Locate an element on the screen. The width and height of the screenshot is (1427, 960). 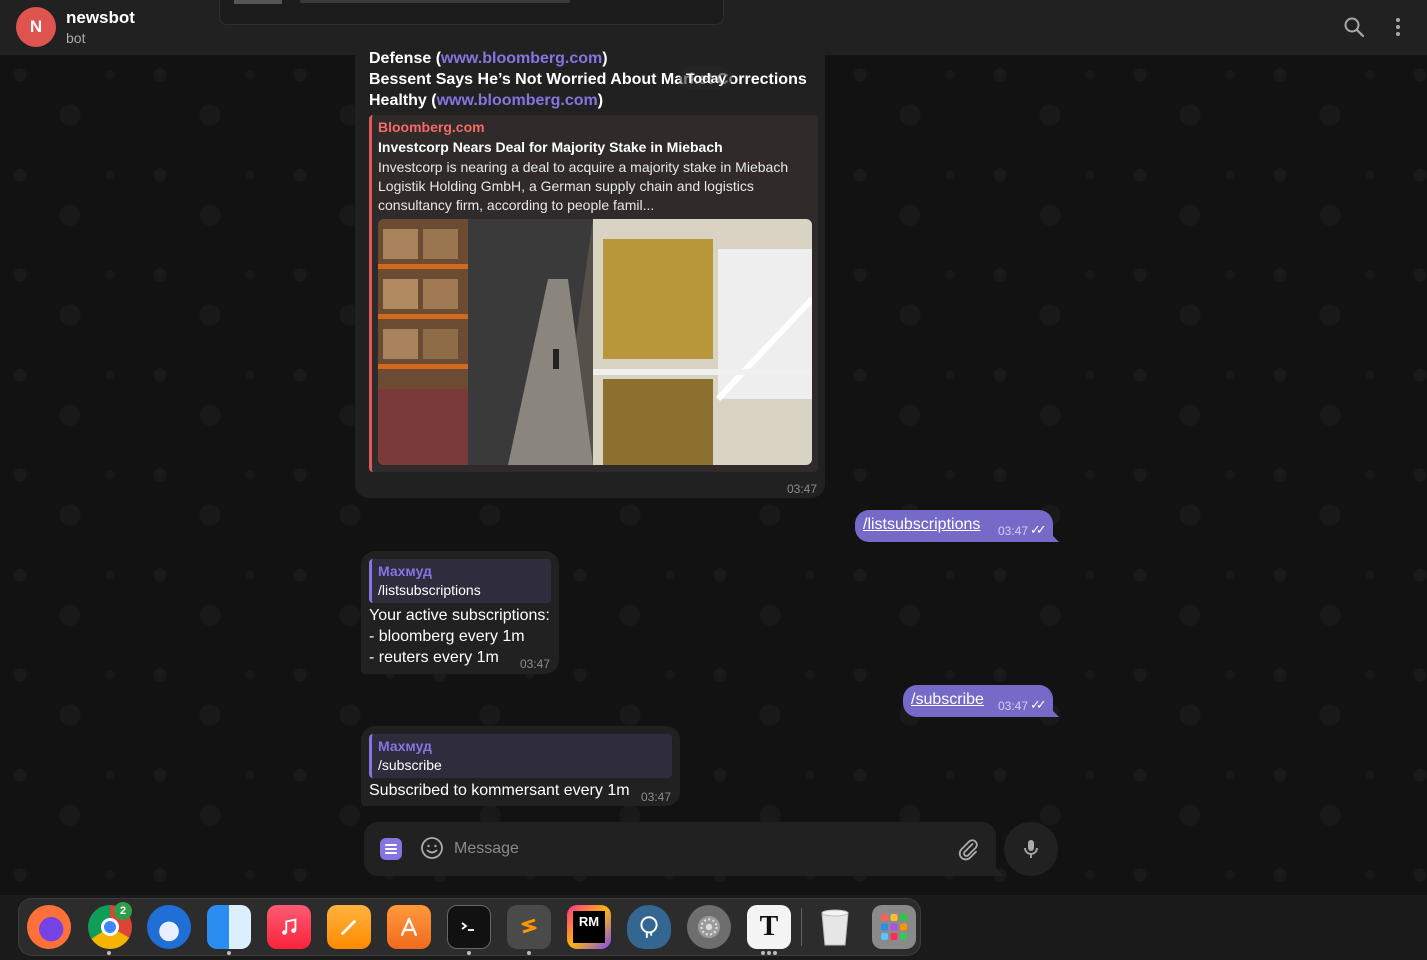
date-divider: Today is located at coordinates (706, 78).